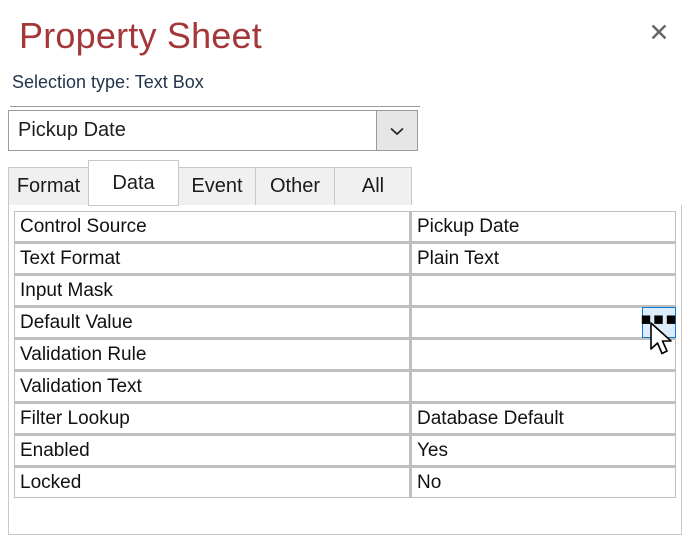 This screenshot has width=688, height=541. Describe the element at coordinates (468, 226) in the screenshot. I see `property-value-text: Pickup Date` at that location.